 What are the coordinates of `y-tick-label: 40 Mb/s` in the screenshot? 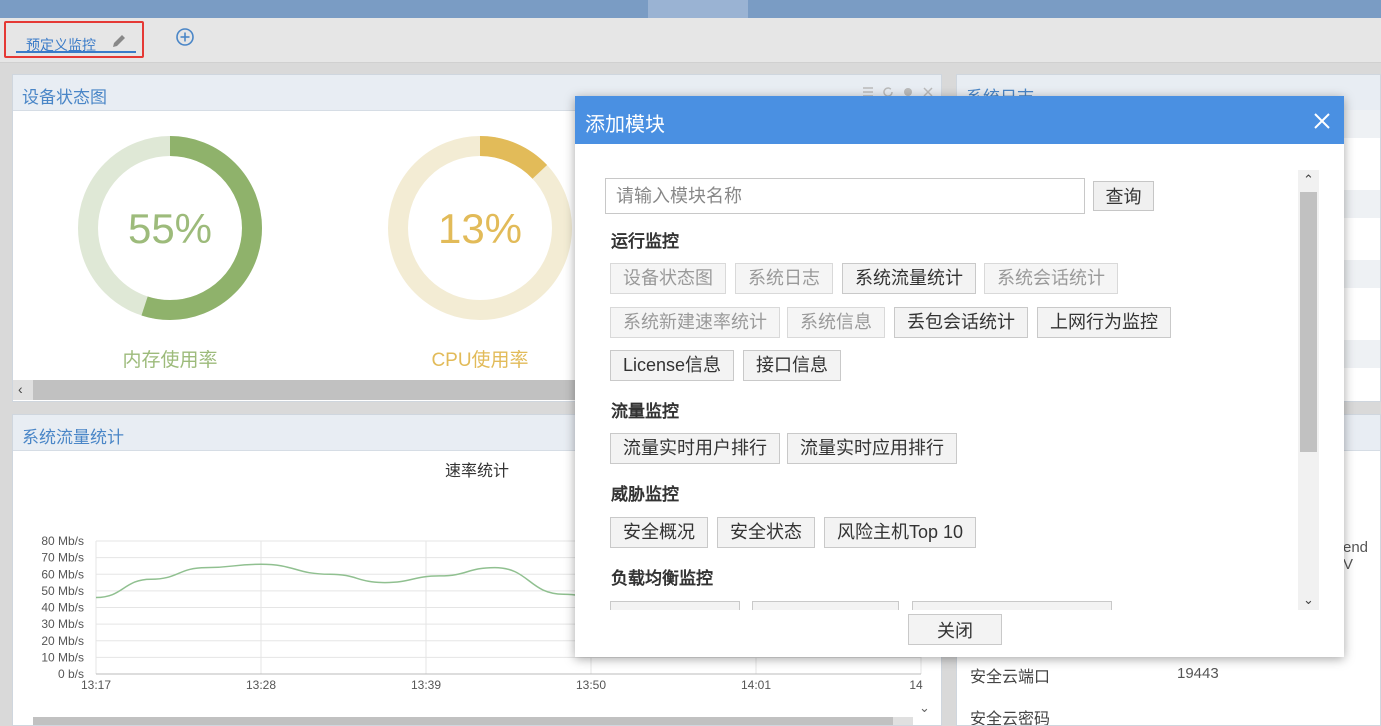 It's located at (62, 608).